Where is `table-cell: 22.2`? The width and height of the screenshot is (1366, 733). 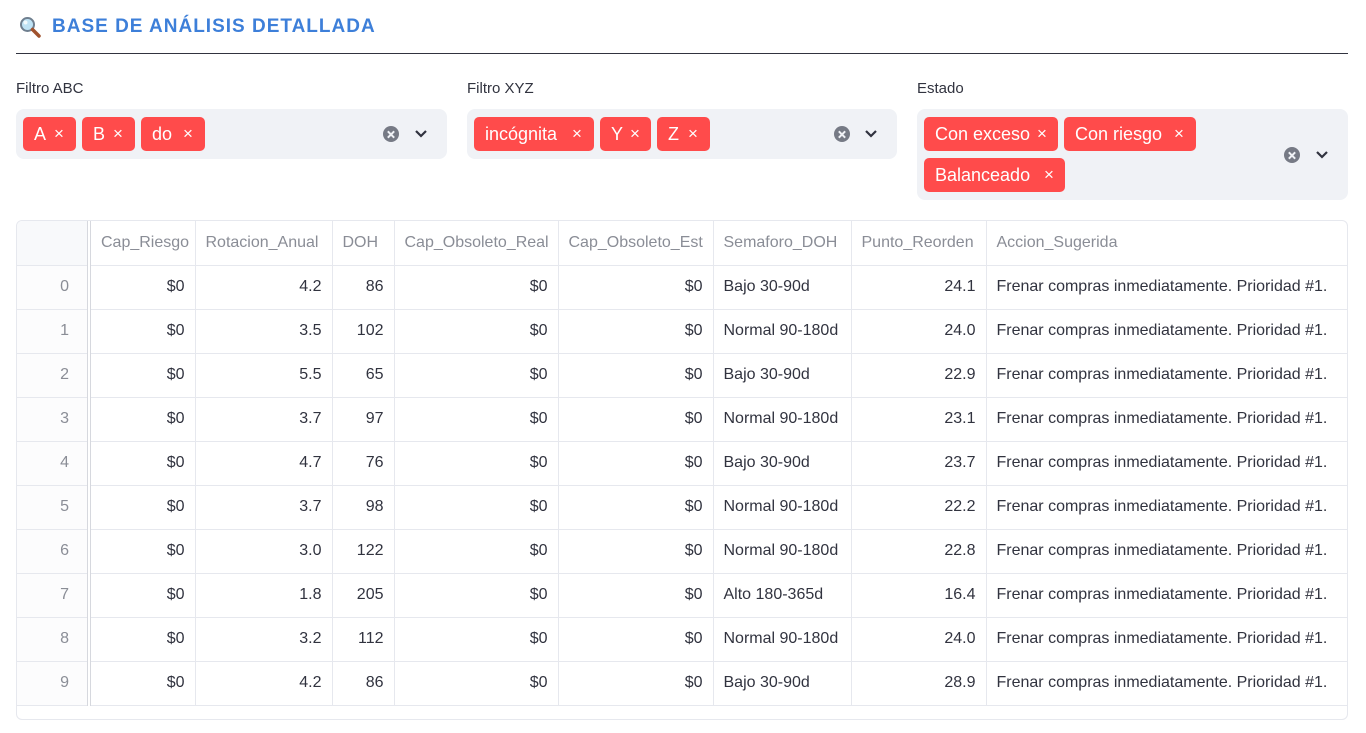
table-cell: 22.2 is located at coordinates (919, 507).